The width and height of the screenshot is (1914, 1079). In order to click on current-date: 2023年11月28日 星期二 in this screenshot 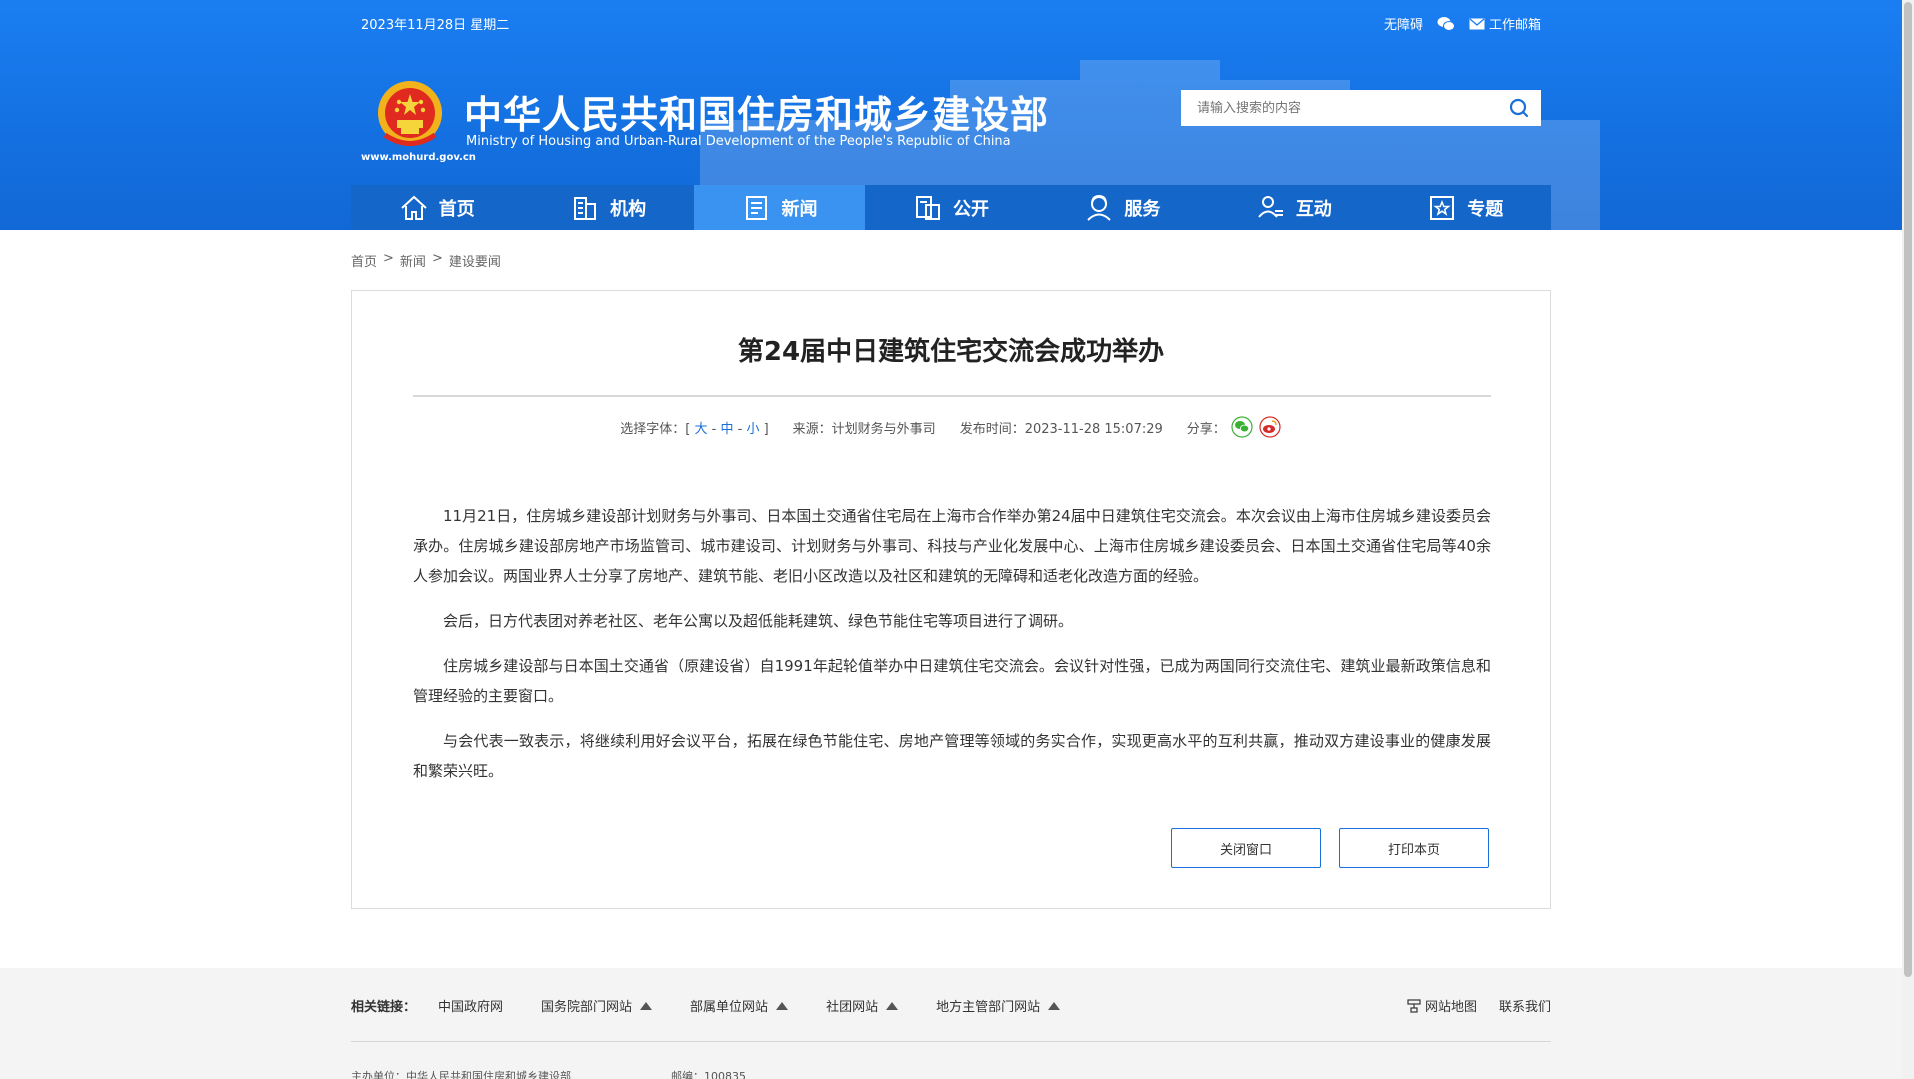, I will do `click(435, 25)`.